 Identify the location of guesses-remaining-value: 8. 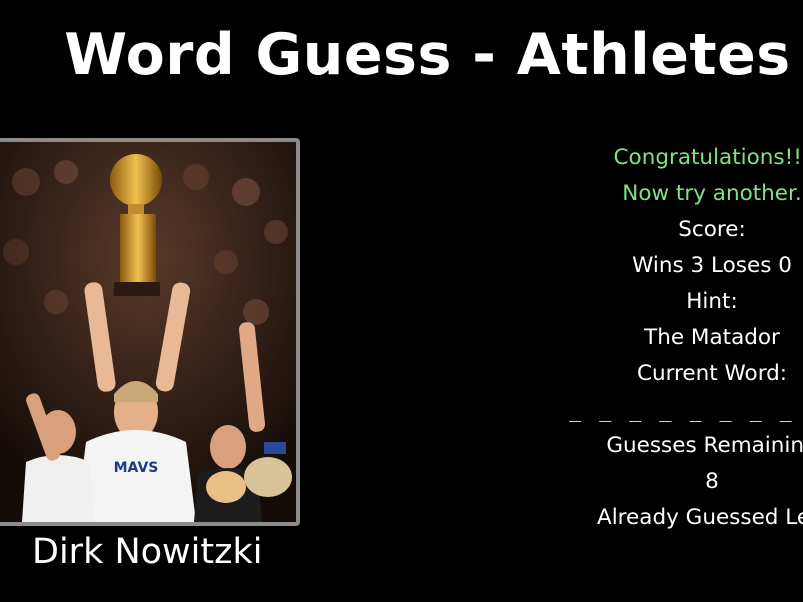
(712, 481).